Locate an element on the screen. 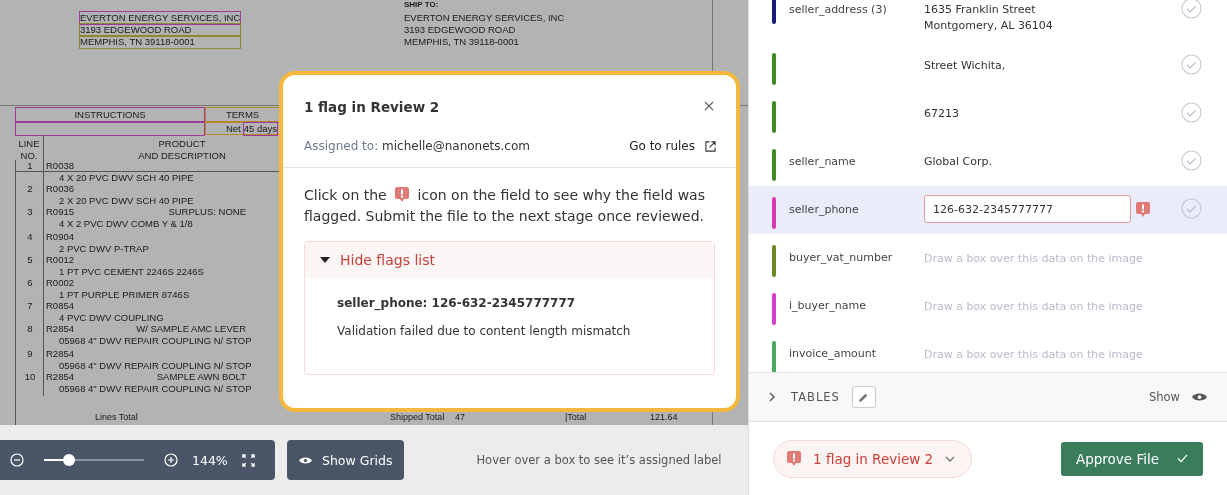 This screenshot has width=1227, height=495. field-row: 67213 is located at coordinates (988, 114).